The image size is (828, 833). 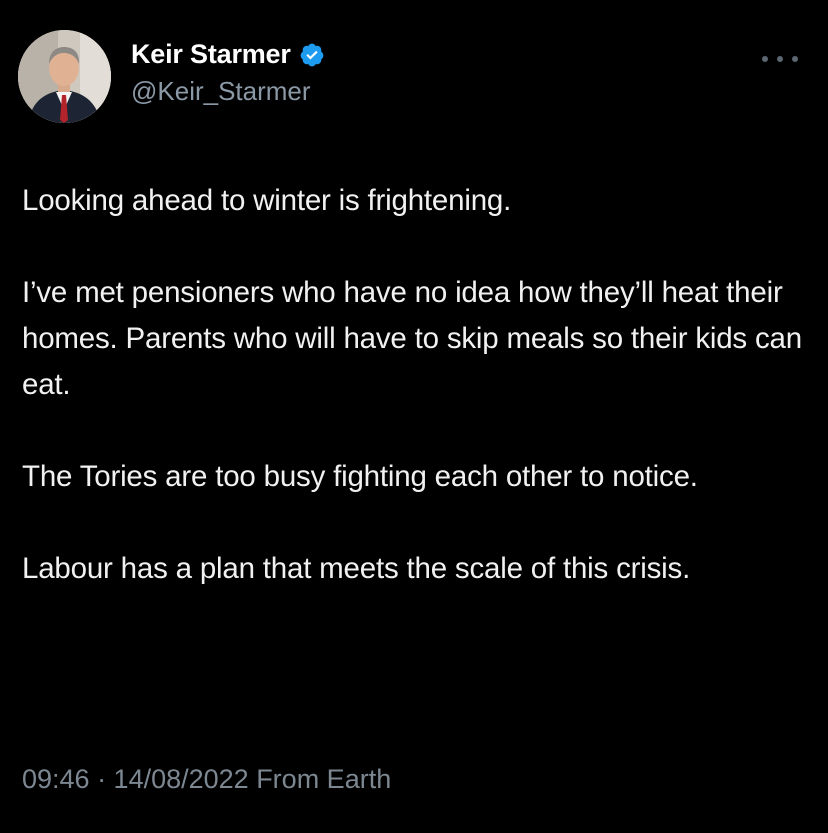 I want to click on name-row: Keir Starmer, so click(x=228, y=54).